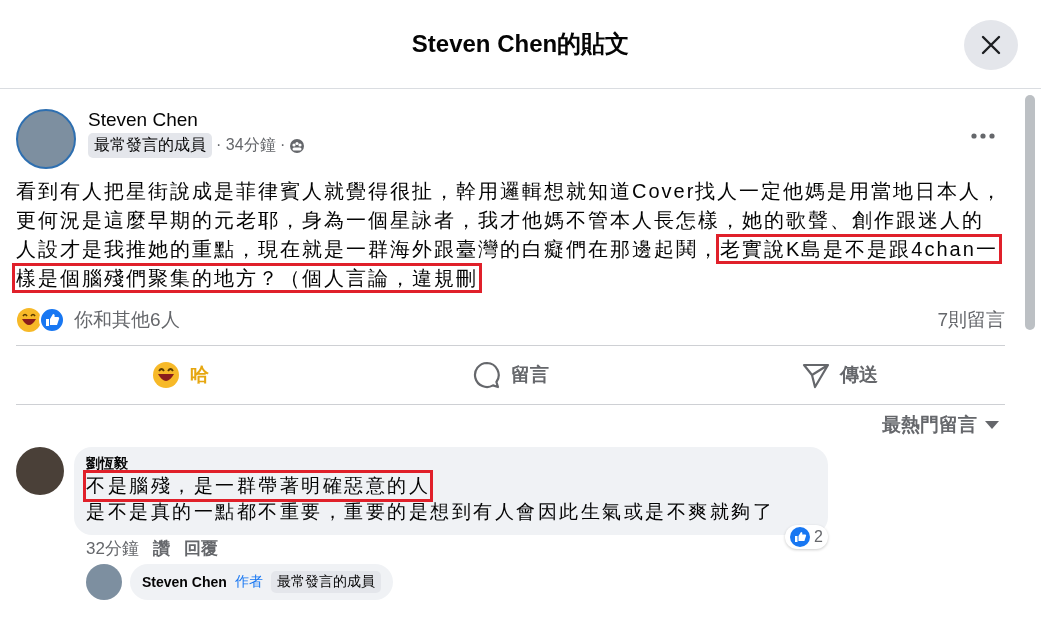 The image size is (1041, 642). What do you see at coordinates (107, 464) in the screenshot?
I see `commenter-name: 劉恆毅` at bounding box center [107, 464].